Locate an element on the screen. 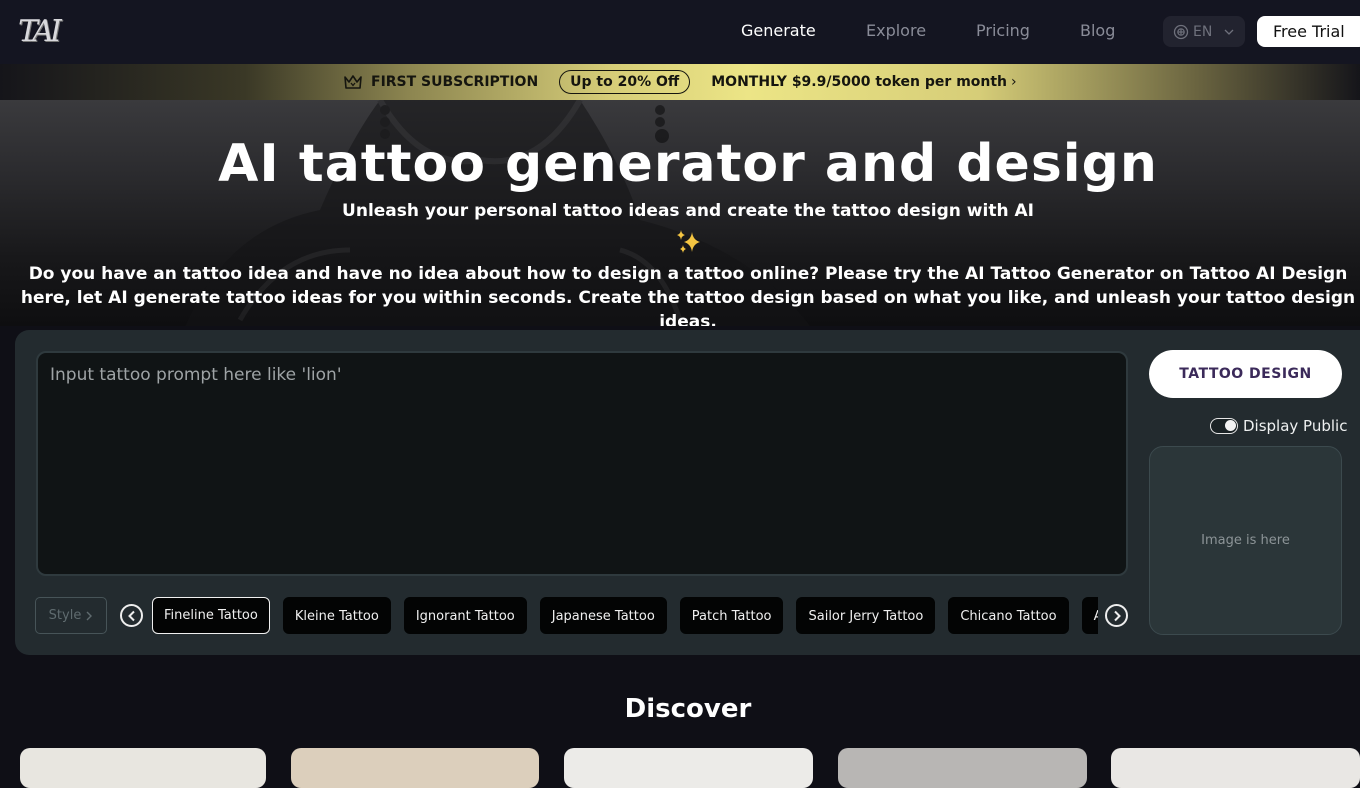 The height and width of the screenshot is (788, 1360). nav-explore: Explore is located at coordinates (896, 31).